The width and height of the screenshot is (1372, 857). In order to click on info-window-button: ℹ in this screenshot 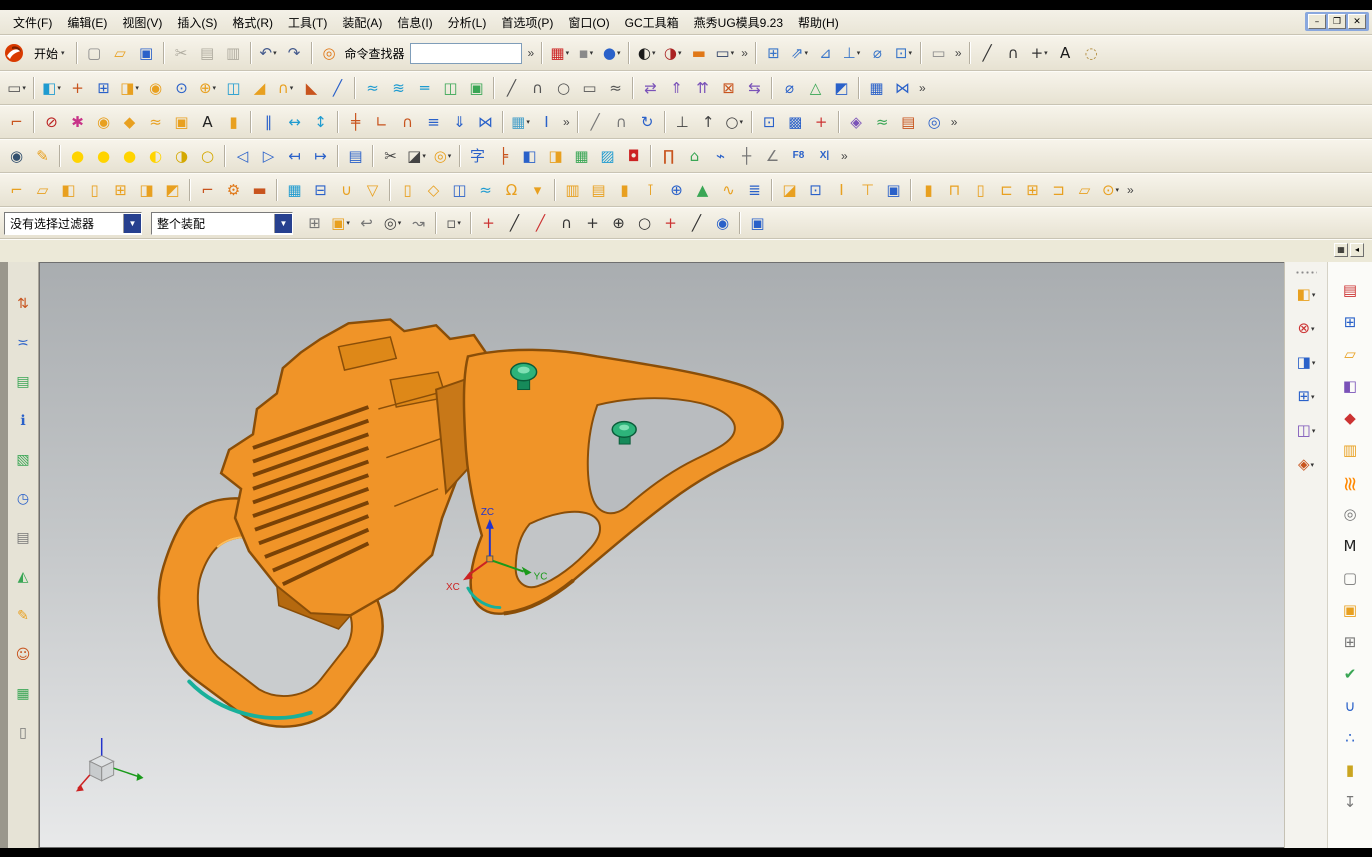, I will do `click(23, 421)`.